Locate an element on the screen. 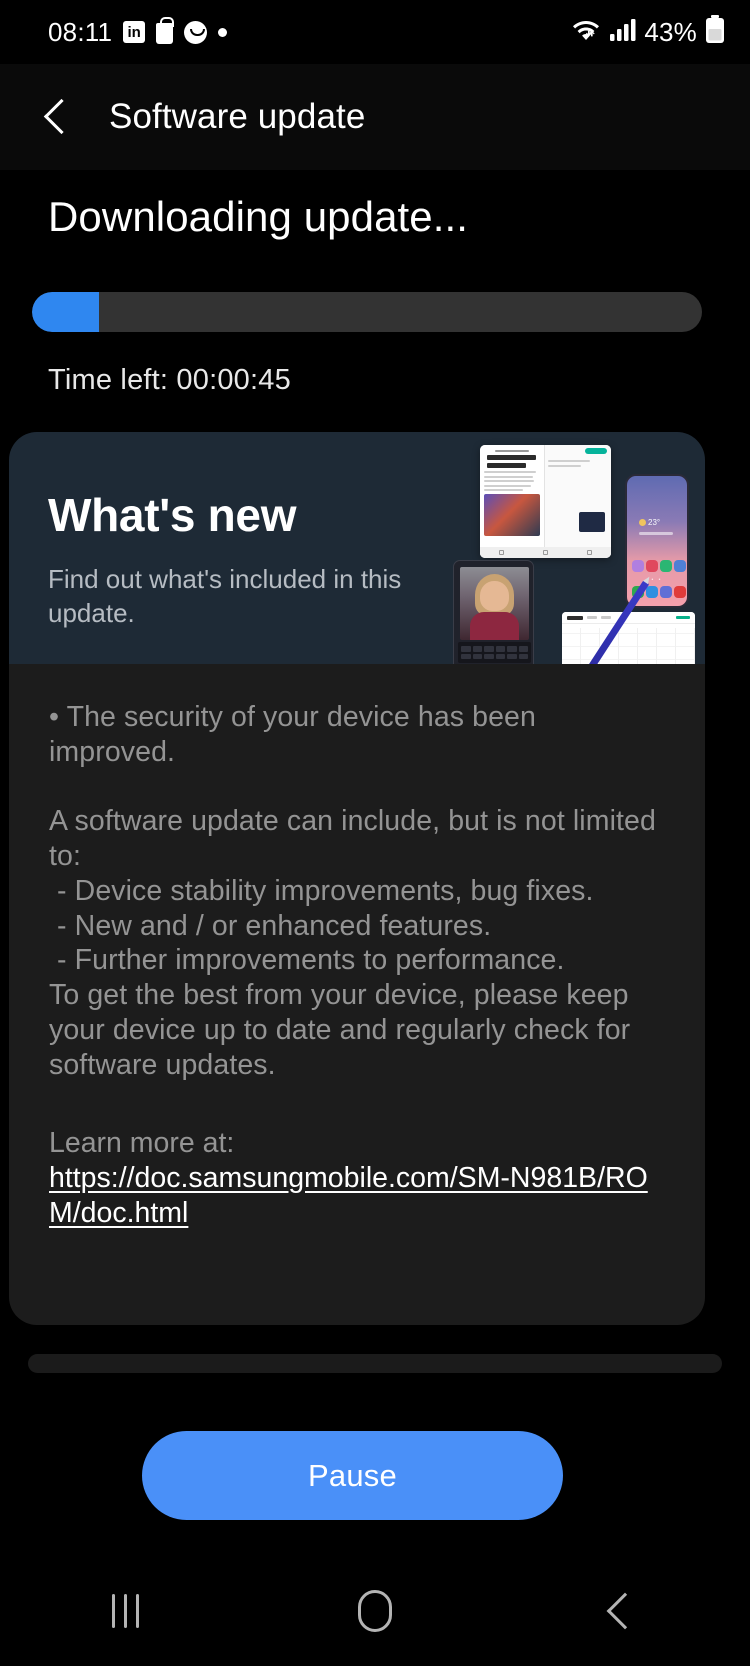 The image size is (750, 1666). scroll-indicator is located at coordinates (375, 1363).